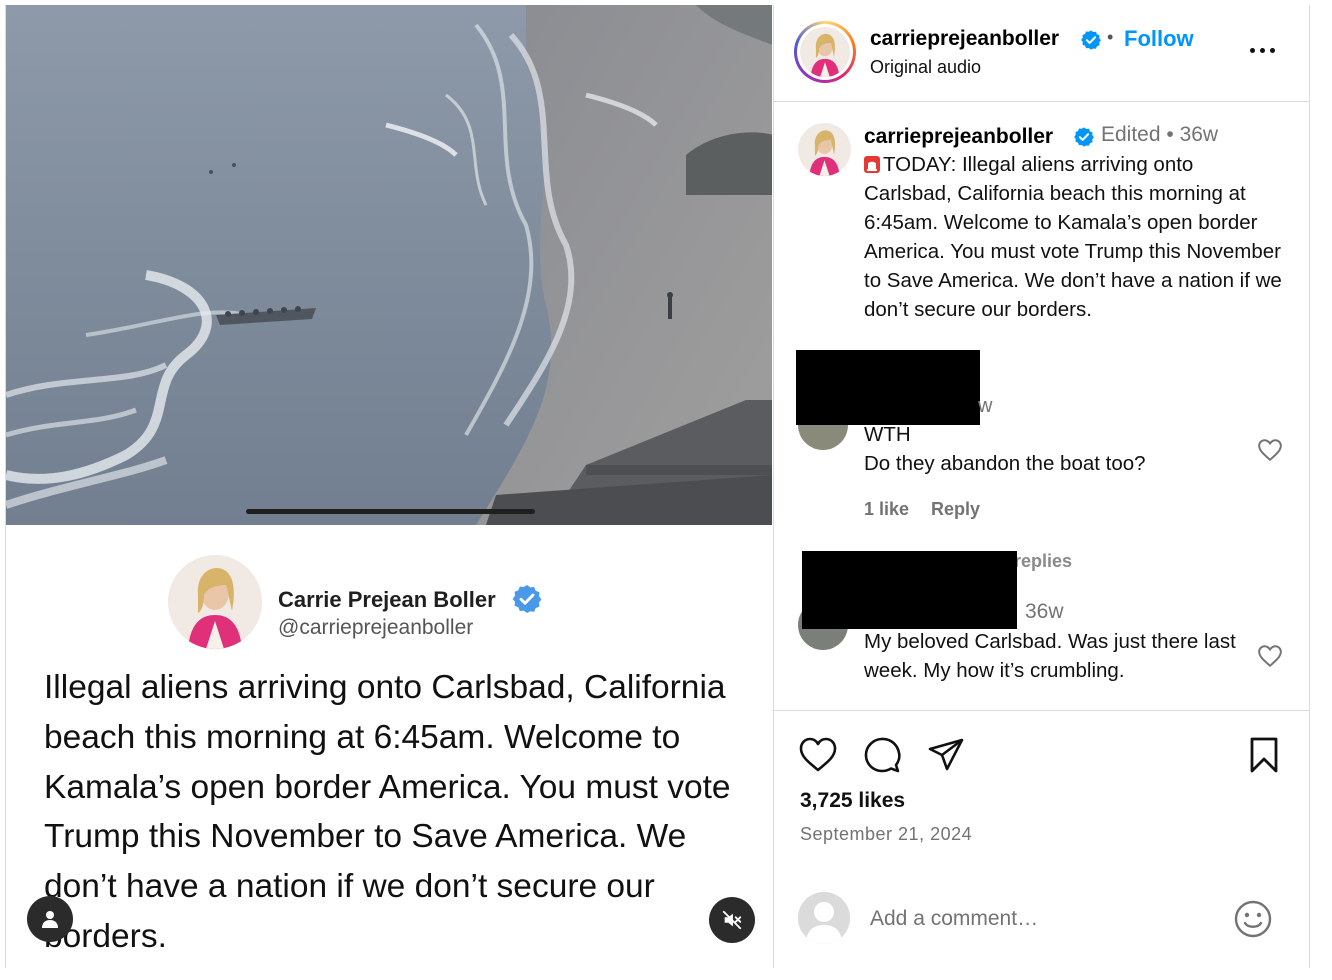 The width and height of the screenshot is (1332, 980). What do you see at coordinates (390, 511) in the screenshot?
I see `video-progress-bar` at bounding box center [390, 511].